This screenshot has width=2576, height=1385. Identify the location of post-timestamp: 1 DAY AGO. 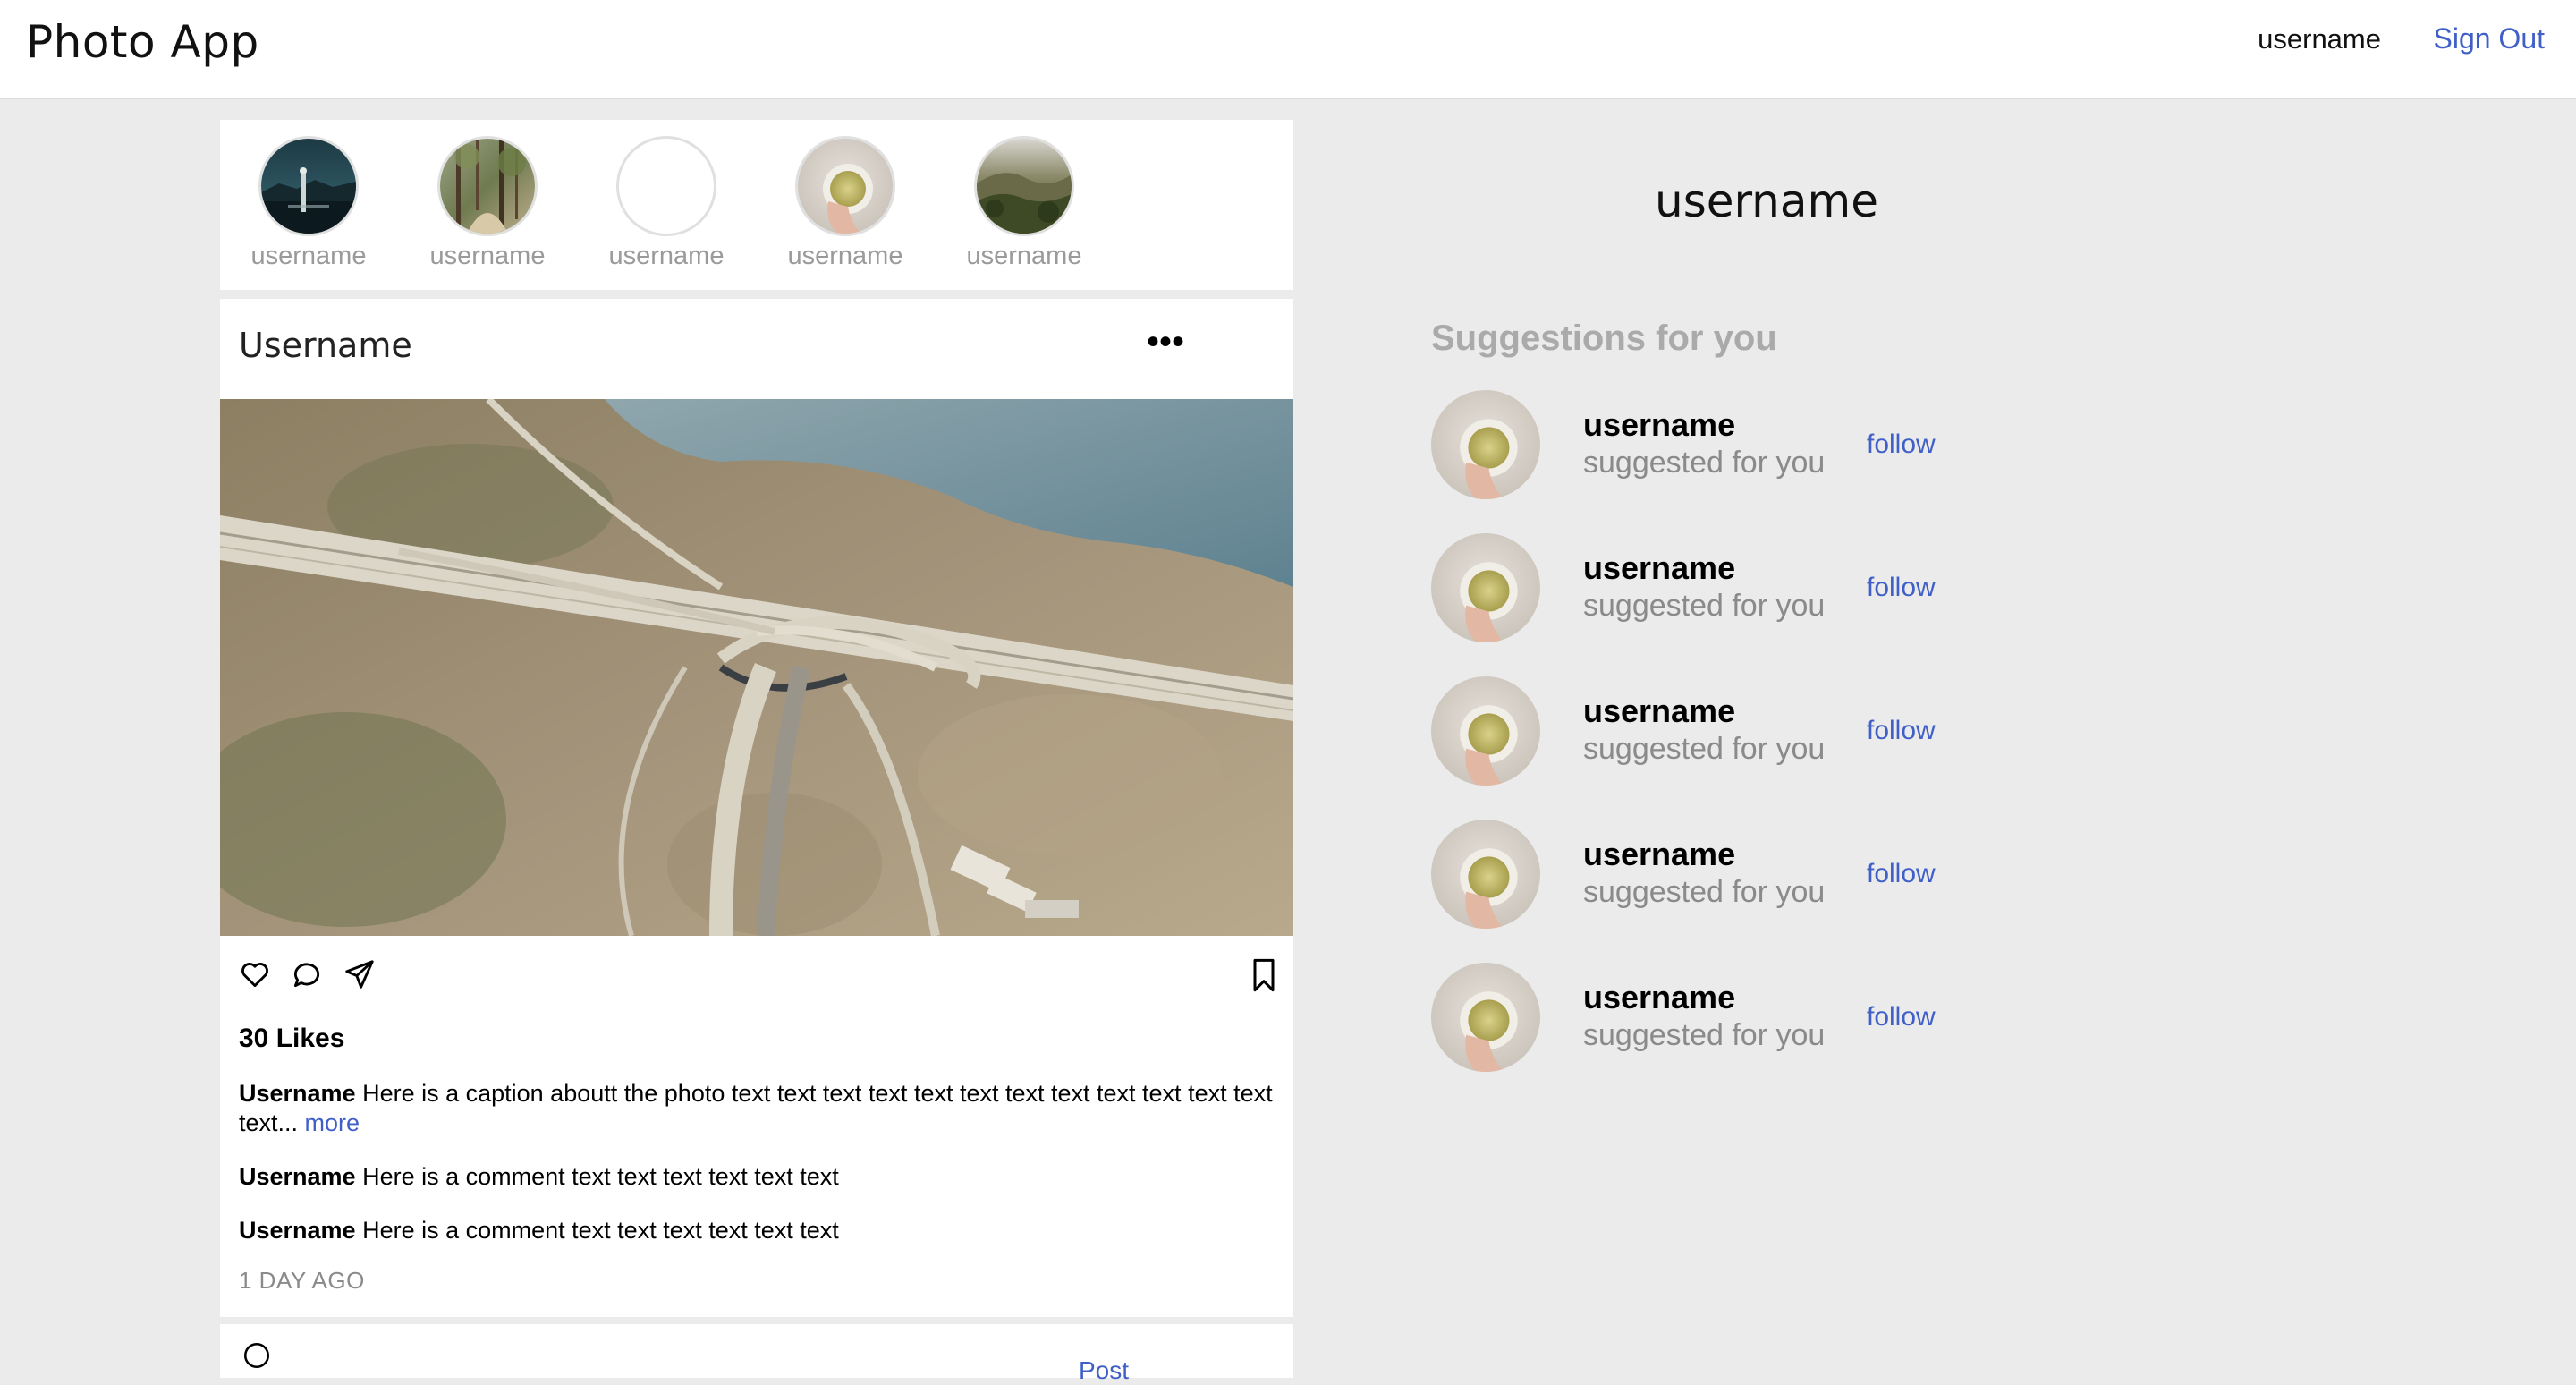
(302, 1280).